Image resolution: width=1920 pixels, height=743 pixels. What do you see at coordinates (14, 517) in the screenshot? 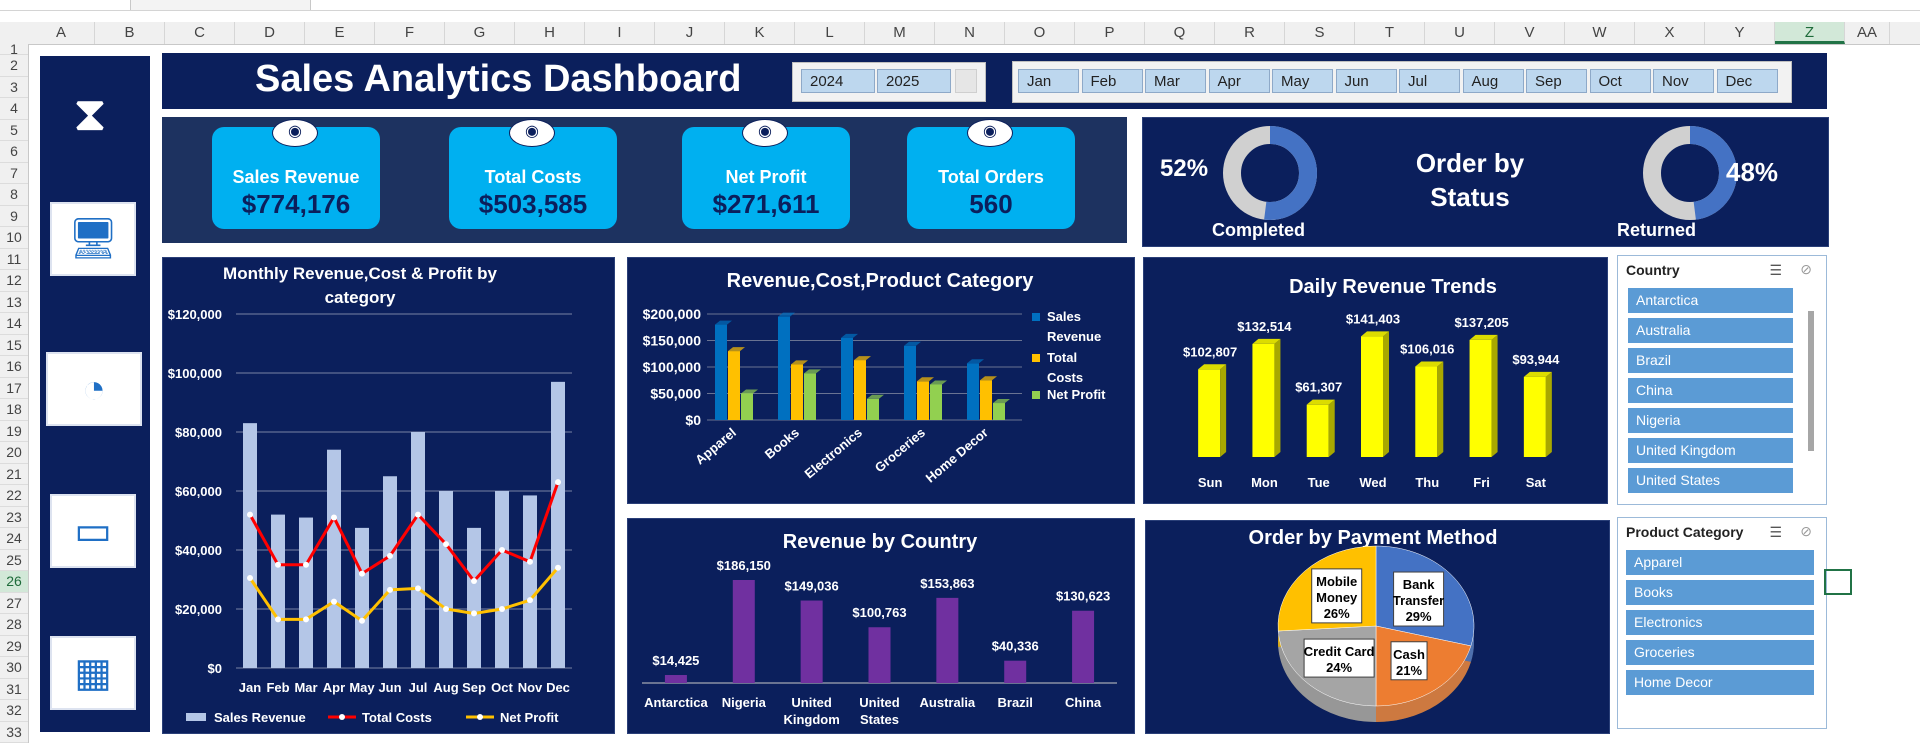
I see `row-header: 23` at bounding box center [14, 517].